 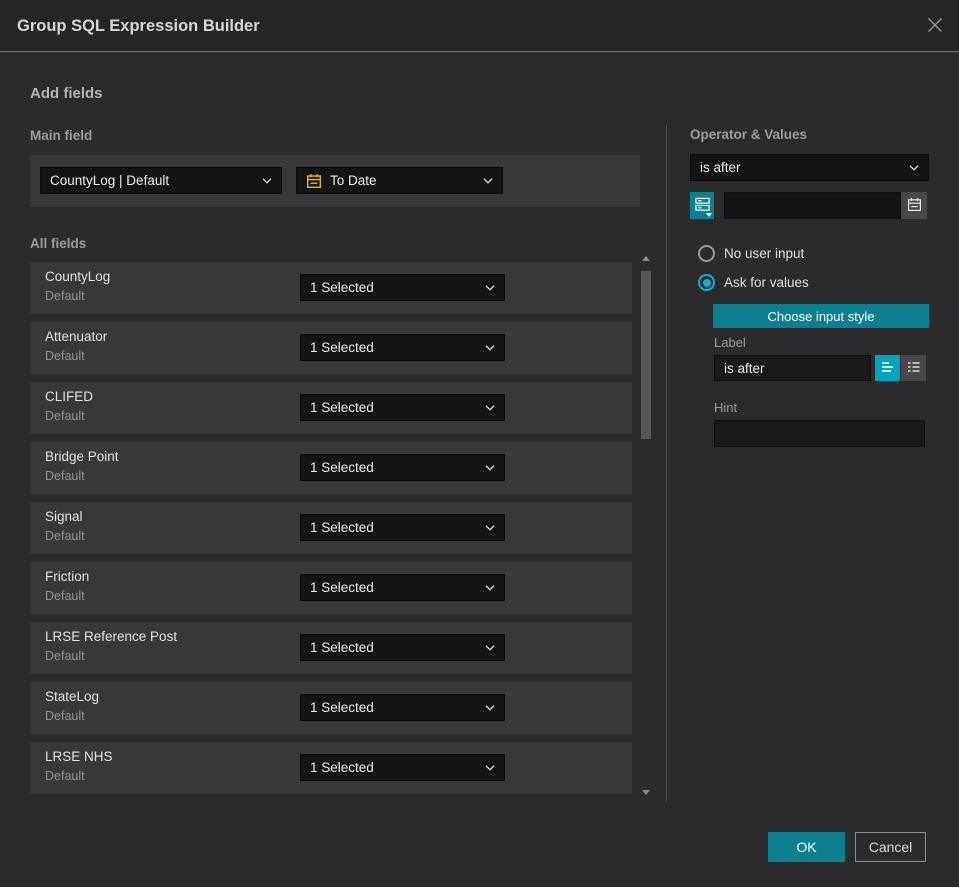 I want to click on field-row: LRSE Reference Post Default 1 Selected, so click(x=331, y=648).